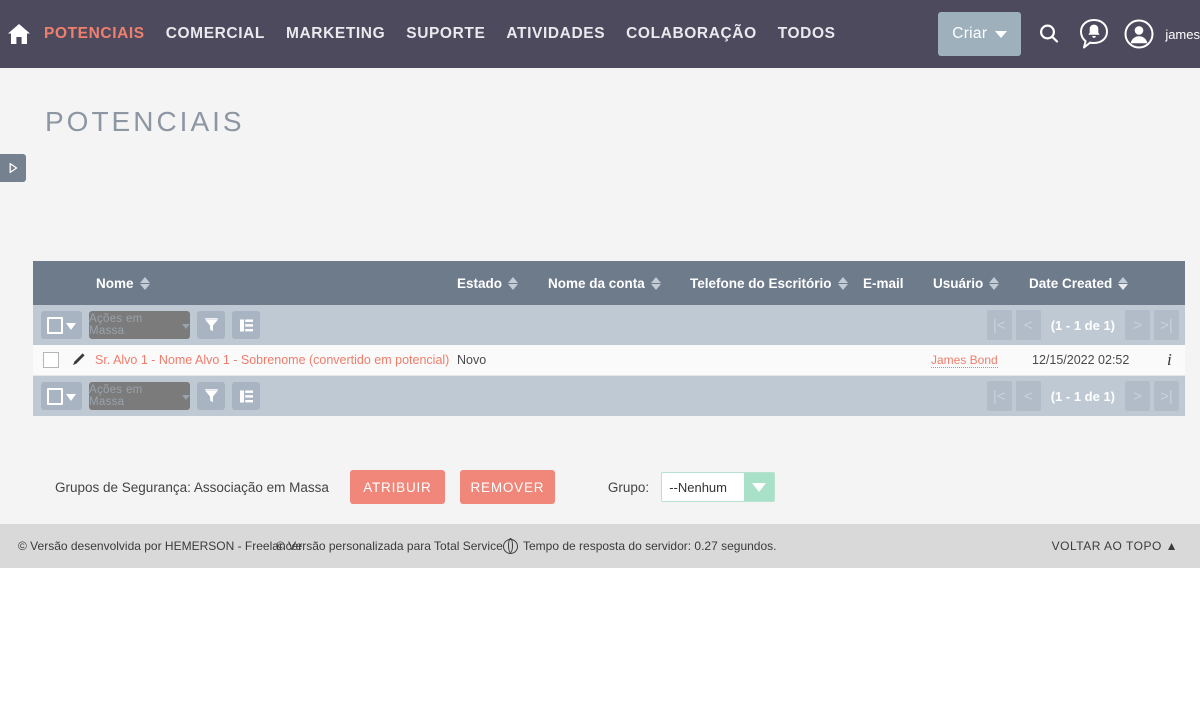  What do you see at coordinates (215, 34) in the screenshot?
I see `nav-item-comercial: COMERCIAL` at bounding box center [215, 34].